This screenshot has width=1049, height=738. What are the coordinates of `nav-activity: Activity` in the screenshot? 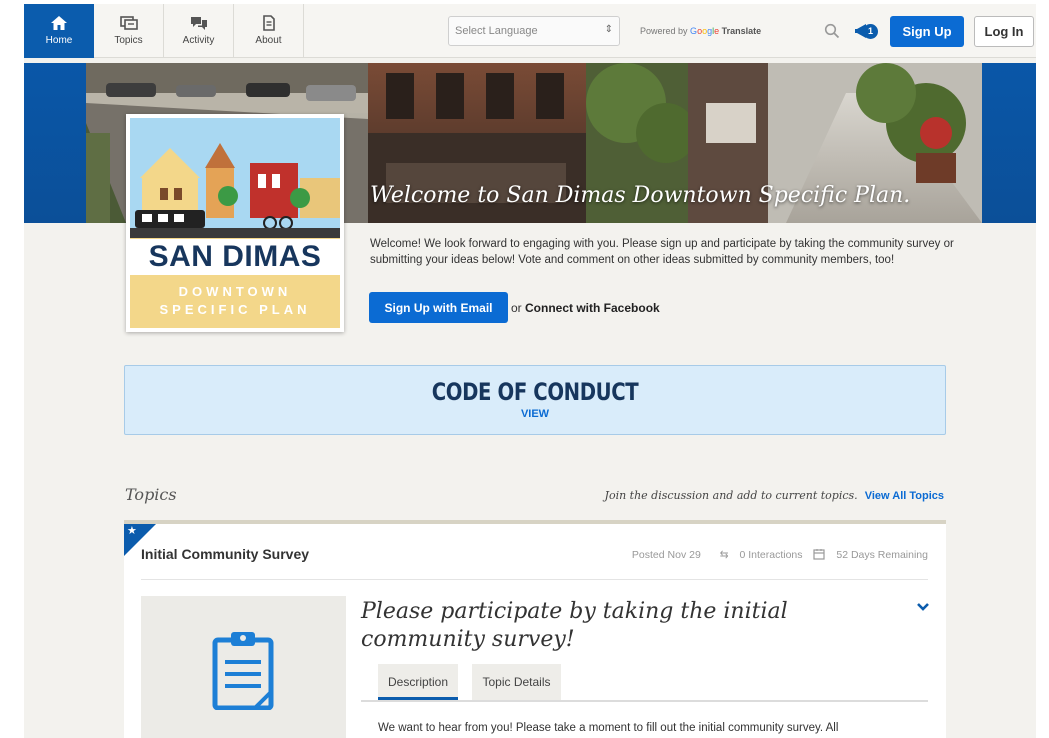 It's located at (199, 31).